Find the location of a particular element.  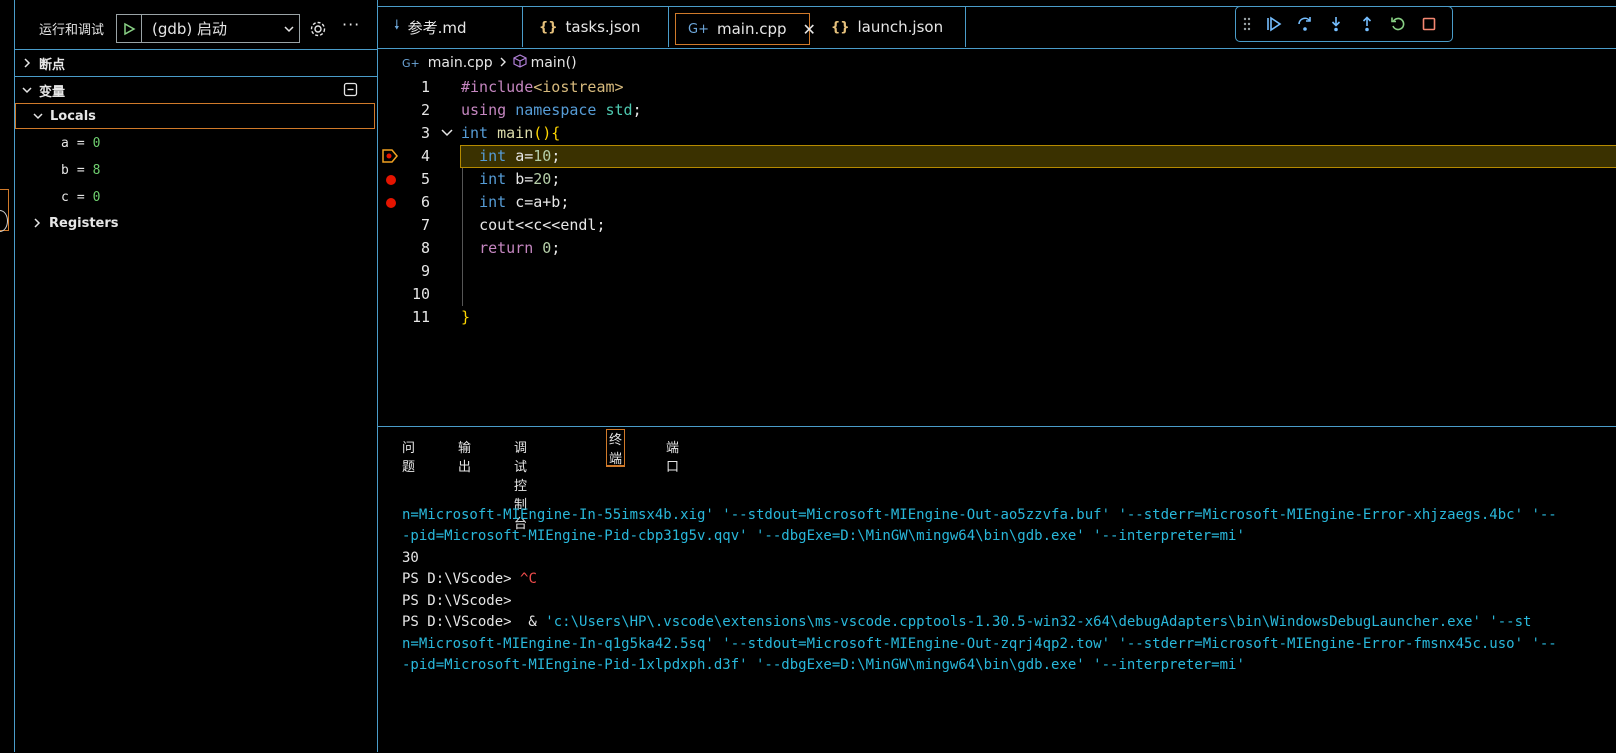

variable-row: a = 0 is located at coordinates (80, 143).